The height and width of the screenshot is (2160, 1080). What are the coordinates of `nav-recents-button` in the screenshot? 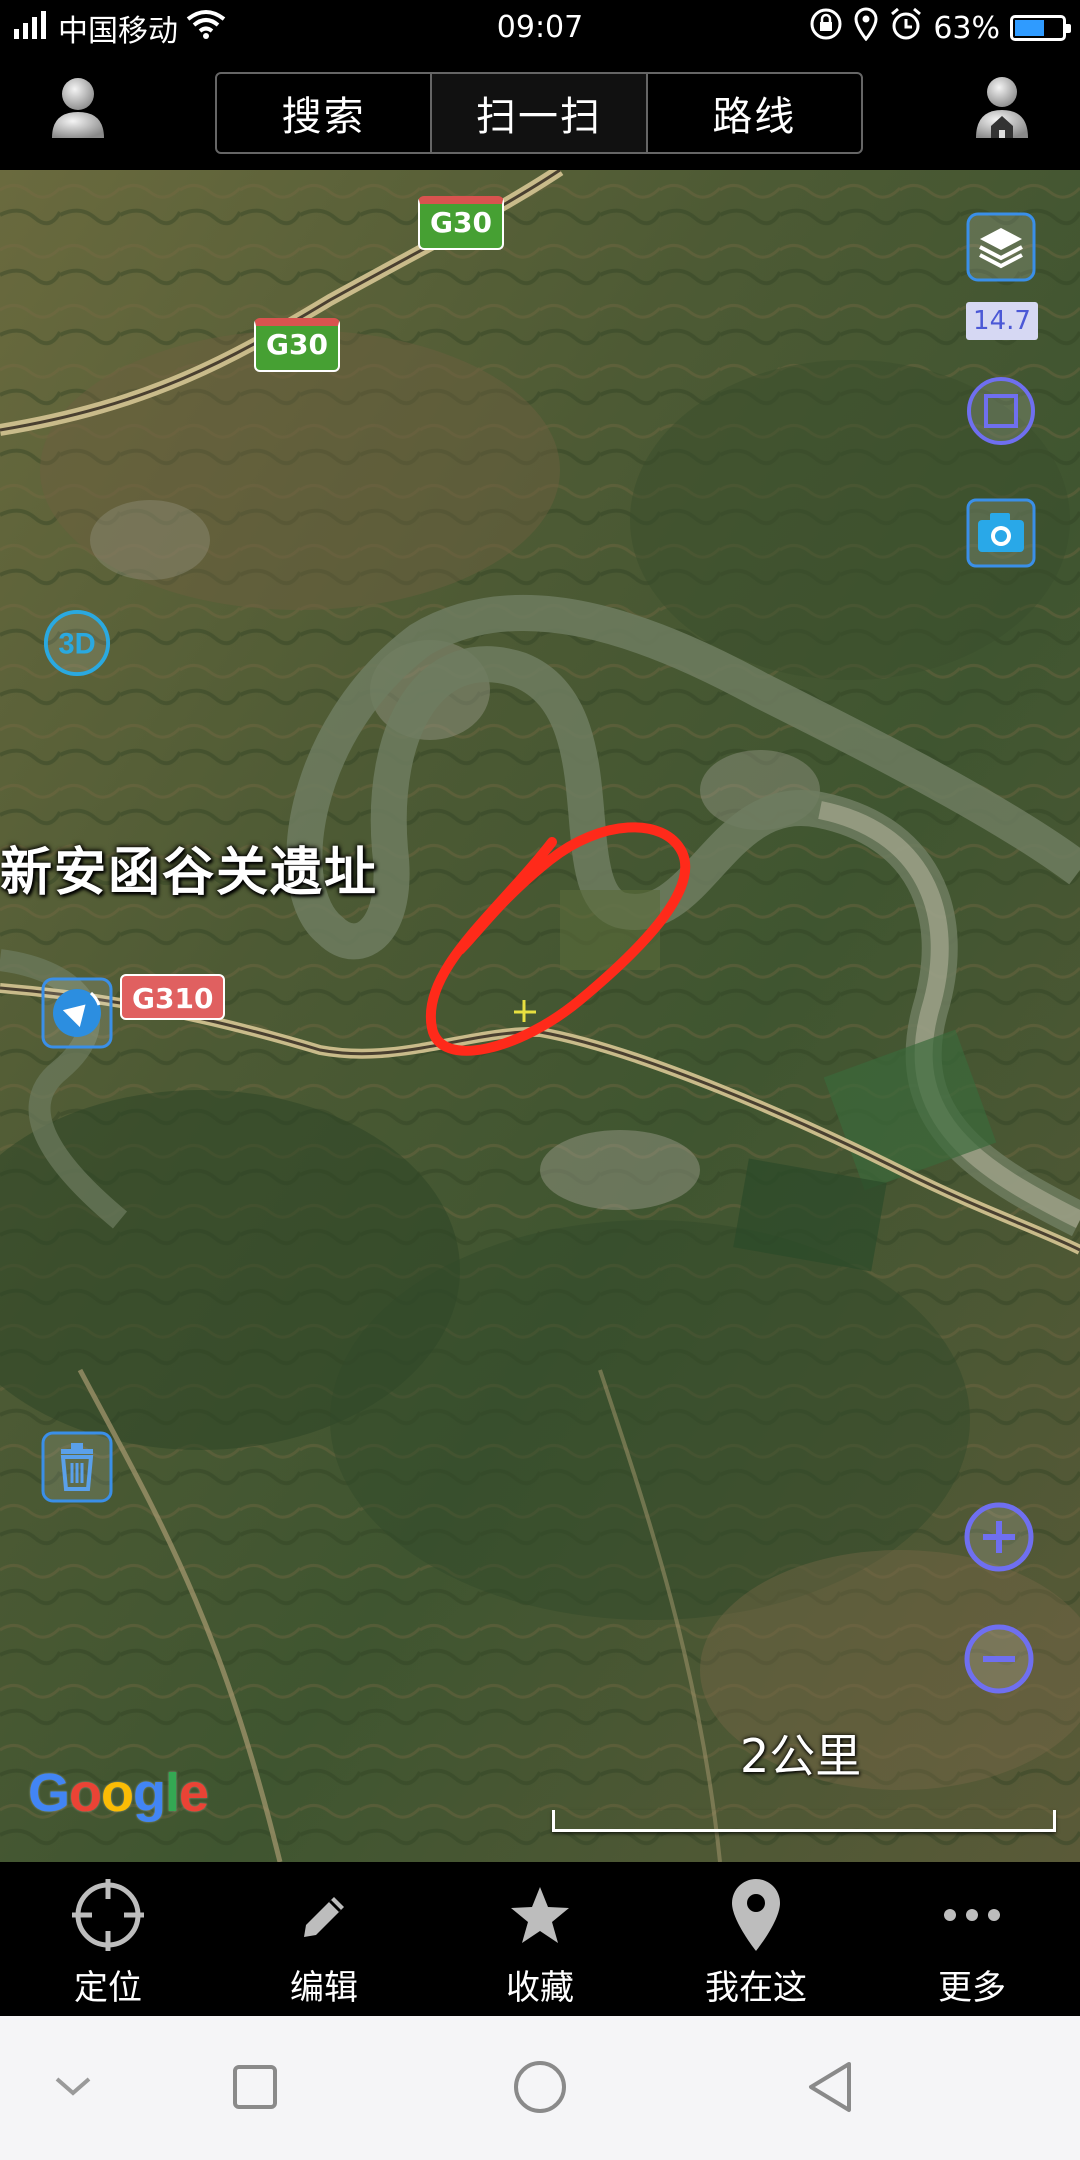 It's located at (255, 2089).